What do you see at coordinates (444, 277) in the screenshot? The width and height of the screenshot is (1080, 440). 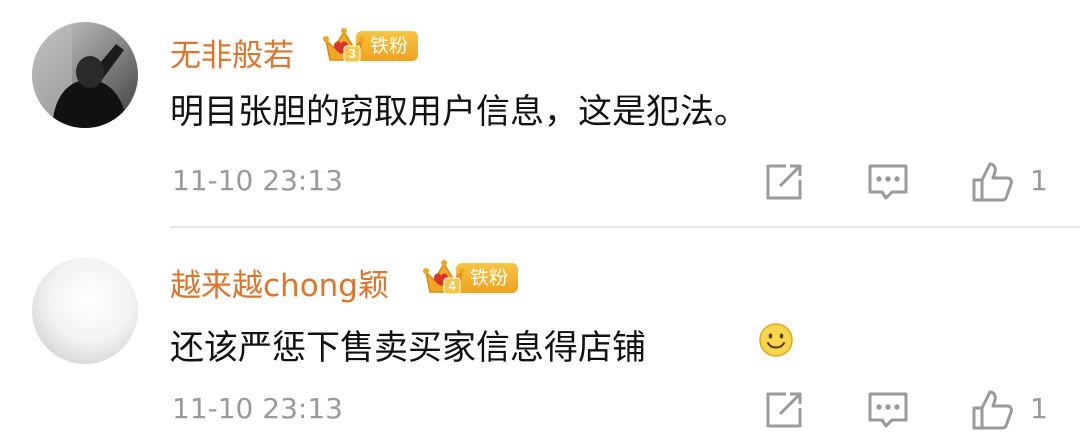 I see `crown-icon: 4` at bounding box center [444, 277].